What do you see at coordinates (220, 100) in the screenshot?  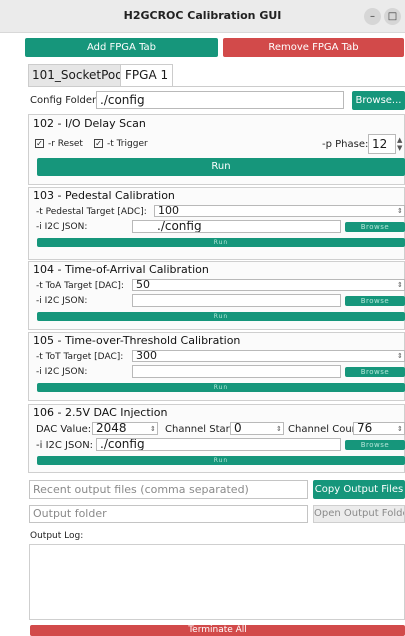 I see `config-folder-input: ./config` at bounding box center [220, 100].